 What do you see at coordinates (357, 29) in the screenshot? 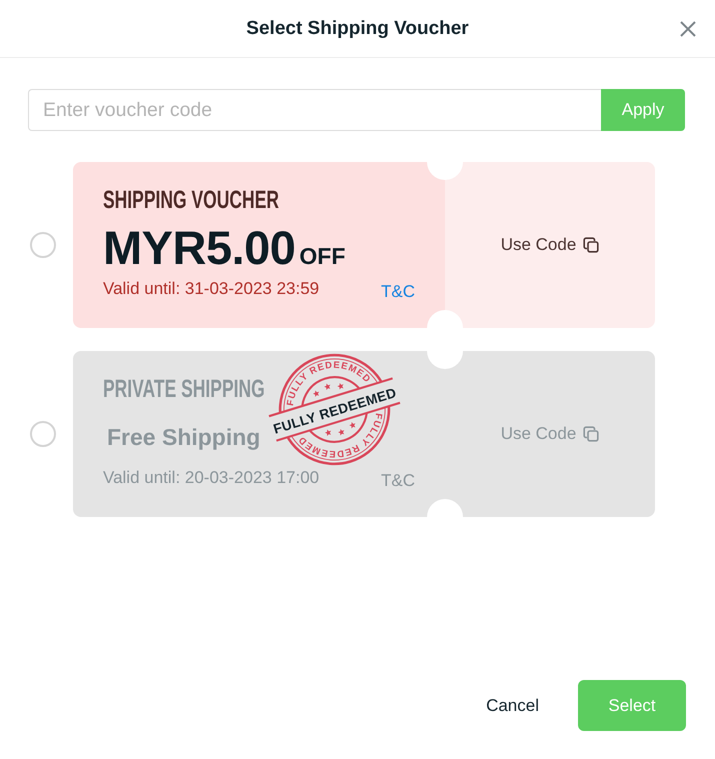
I see `dialog-title: Select Shipping Voucher` at bounding box center [357, 29].